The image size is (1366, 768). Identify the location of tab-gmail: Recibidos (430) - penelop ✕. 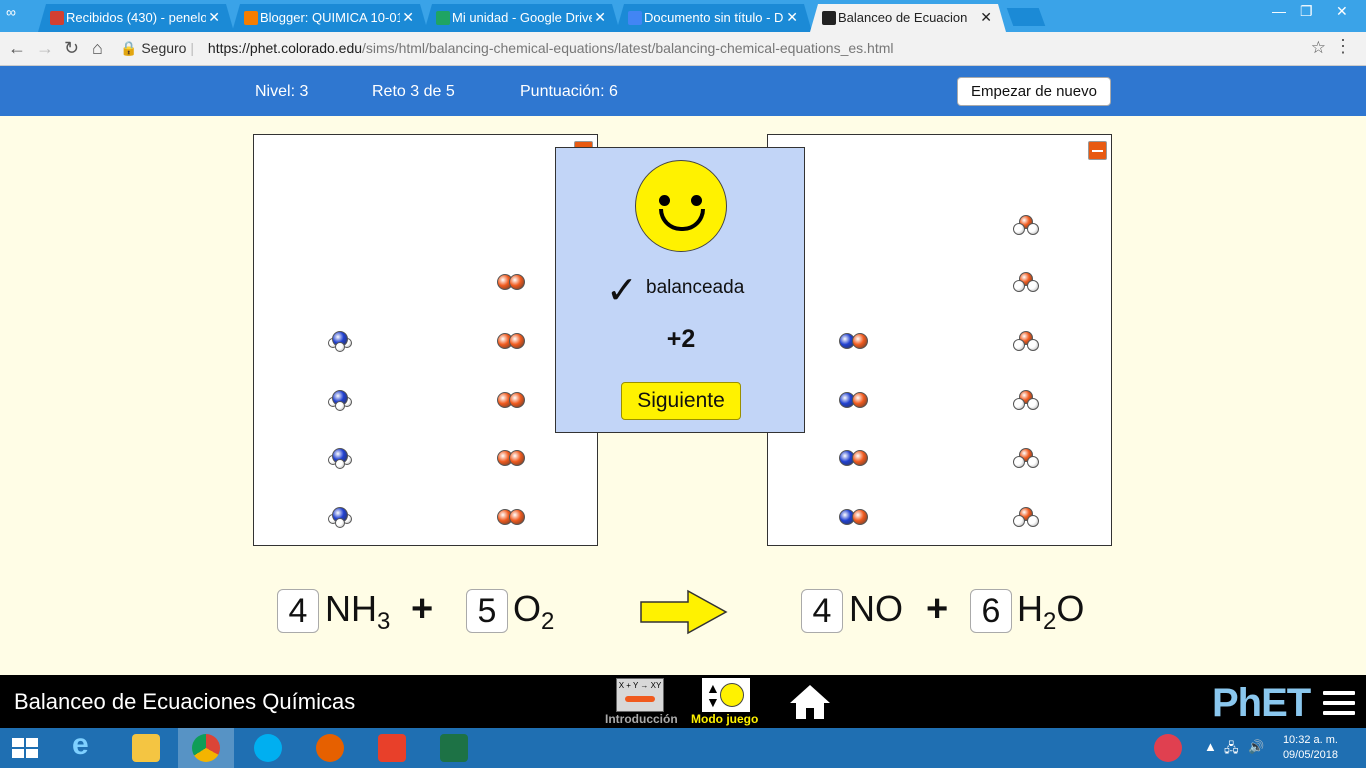
(136, 18).